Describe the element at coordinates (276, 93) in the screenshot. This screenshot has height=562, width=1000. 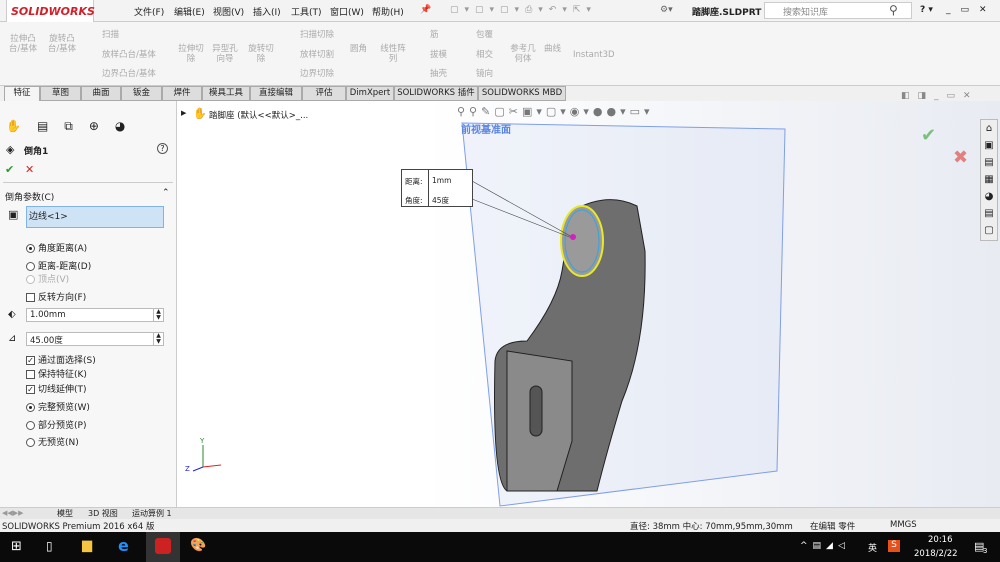
I see `tab-direct-editing: 直接编辑` at that location.